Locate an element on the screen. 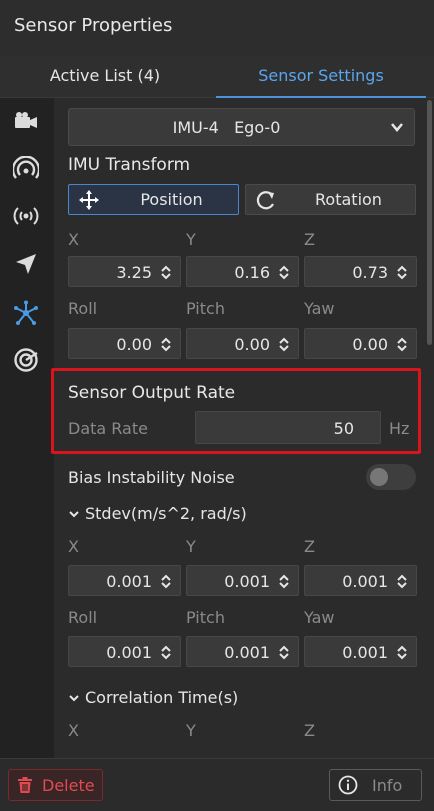 The image size is (434, 811). correlation-z-label: Z is located at coordinates (309, 730).